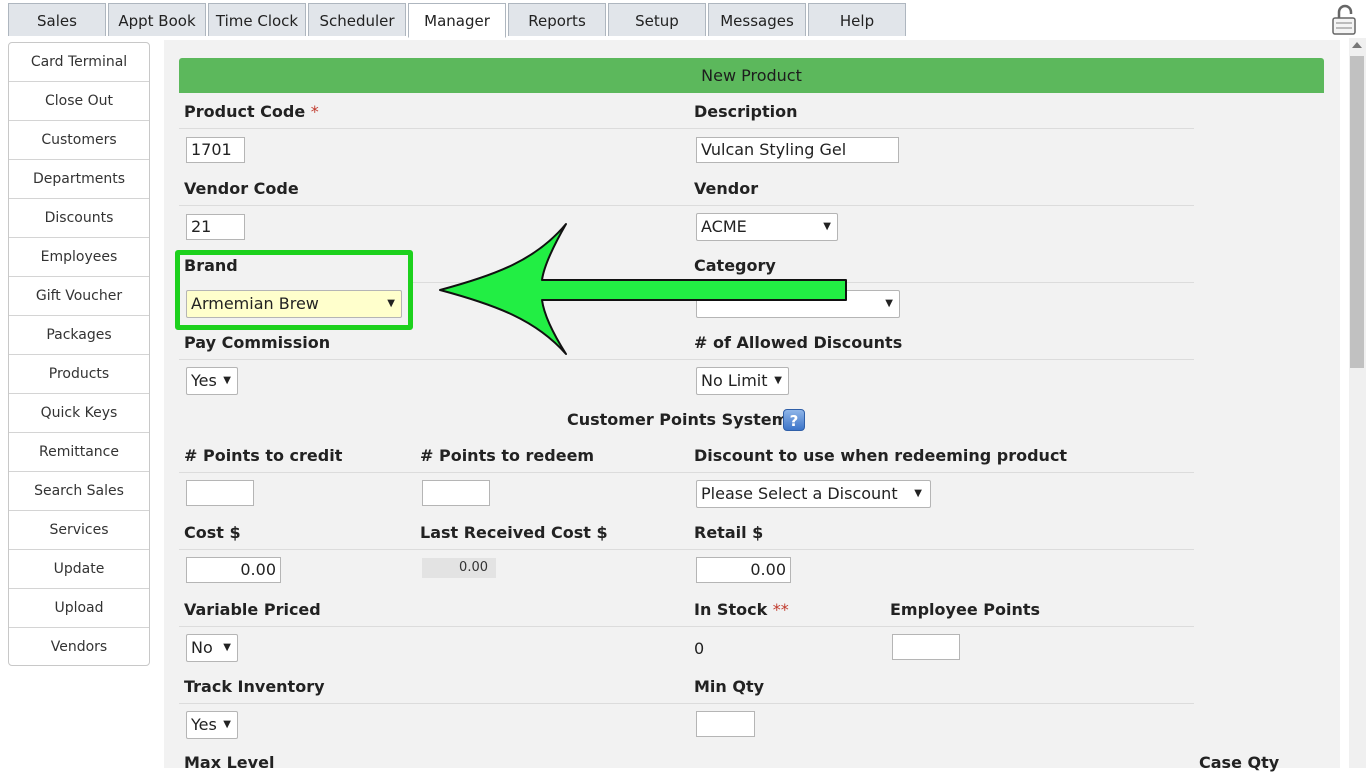  What do you see at coordinates (751, 75) in the screenshot?
I see `form-header: New Product` at bounding box center [751, 75].